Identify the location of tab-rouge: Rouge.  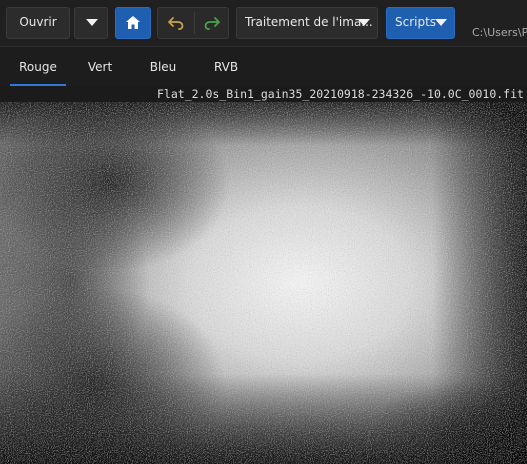
(38, 67).